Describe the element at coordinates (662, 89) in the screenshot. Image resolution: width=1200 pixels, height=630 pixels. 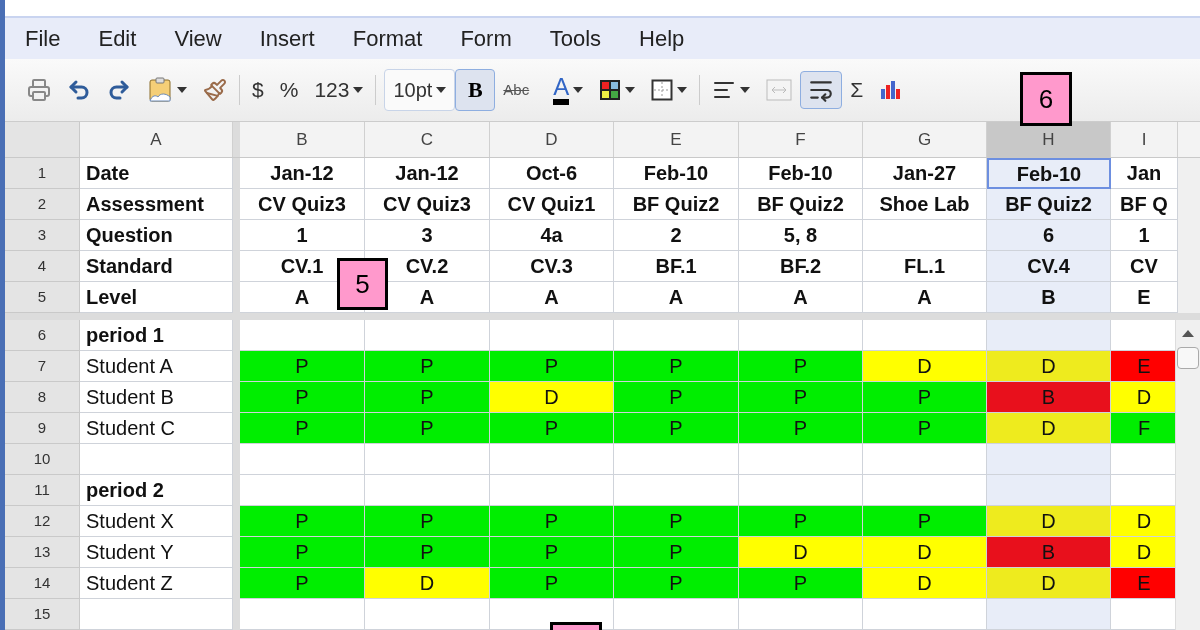
I see `borders-icon` at that location.